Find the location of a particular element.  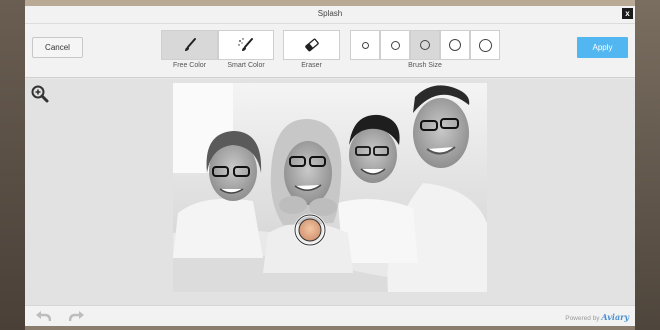

powered-by: Powered by Aviary is located at coordinates (597, 317).